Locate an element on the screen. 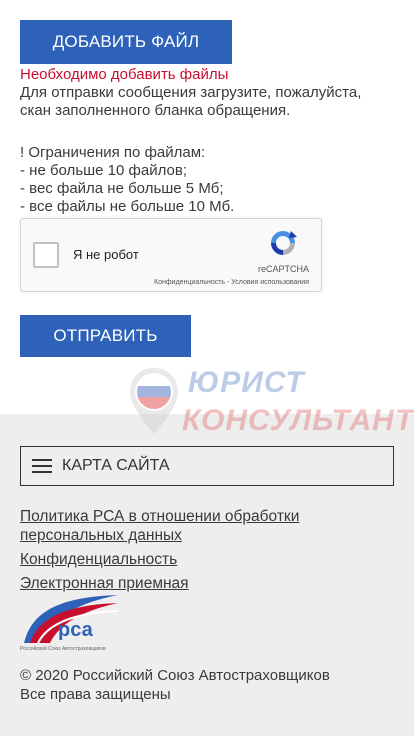  privacy-policy-link-cont: персональных данных is located at coordinates (210, 535).